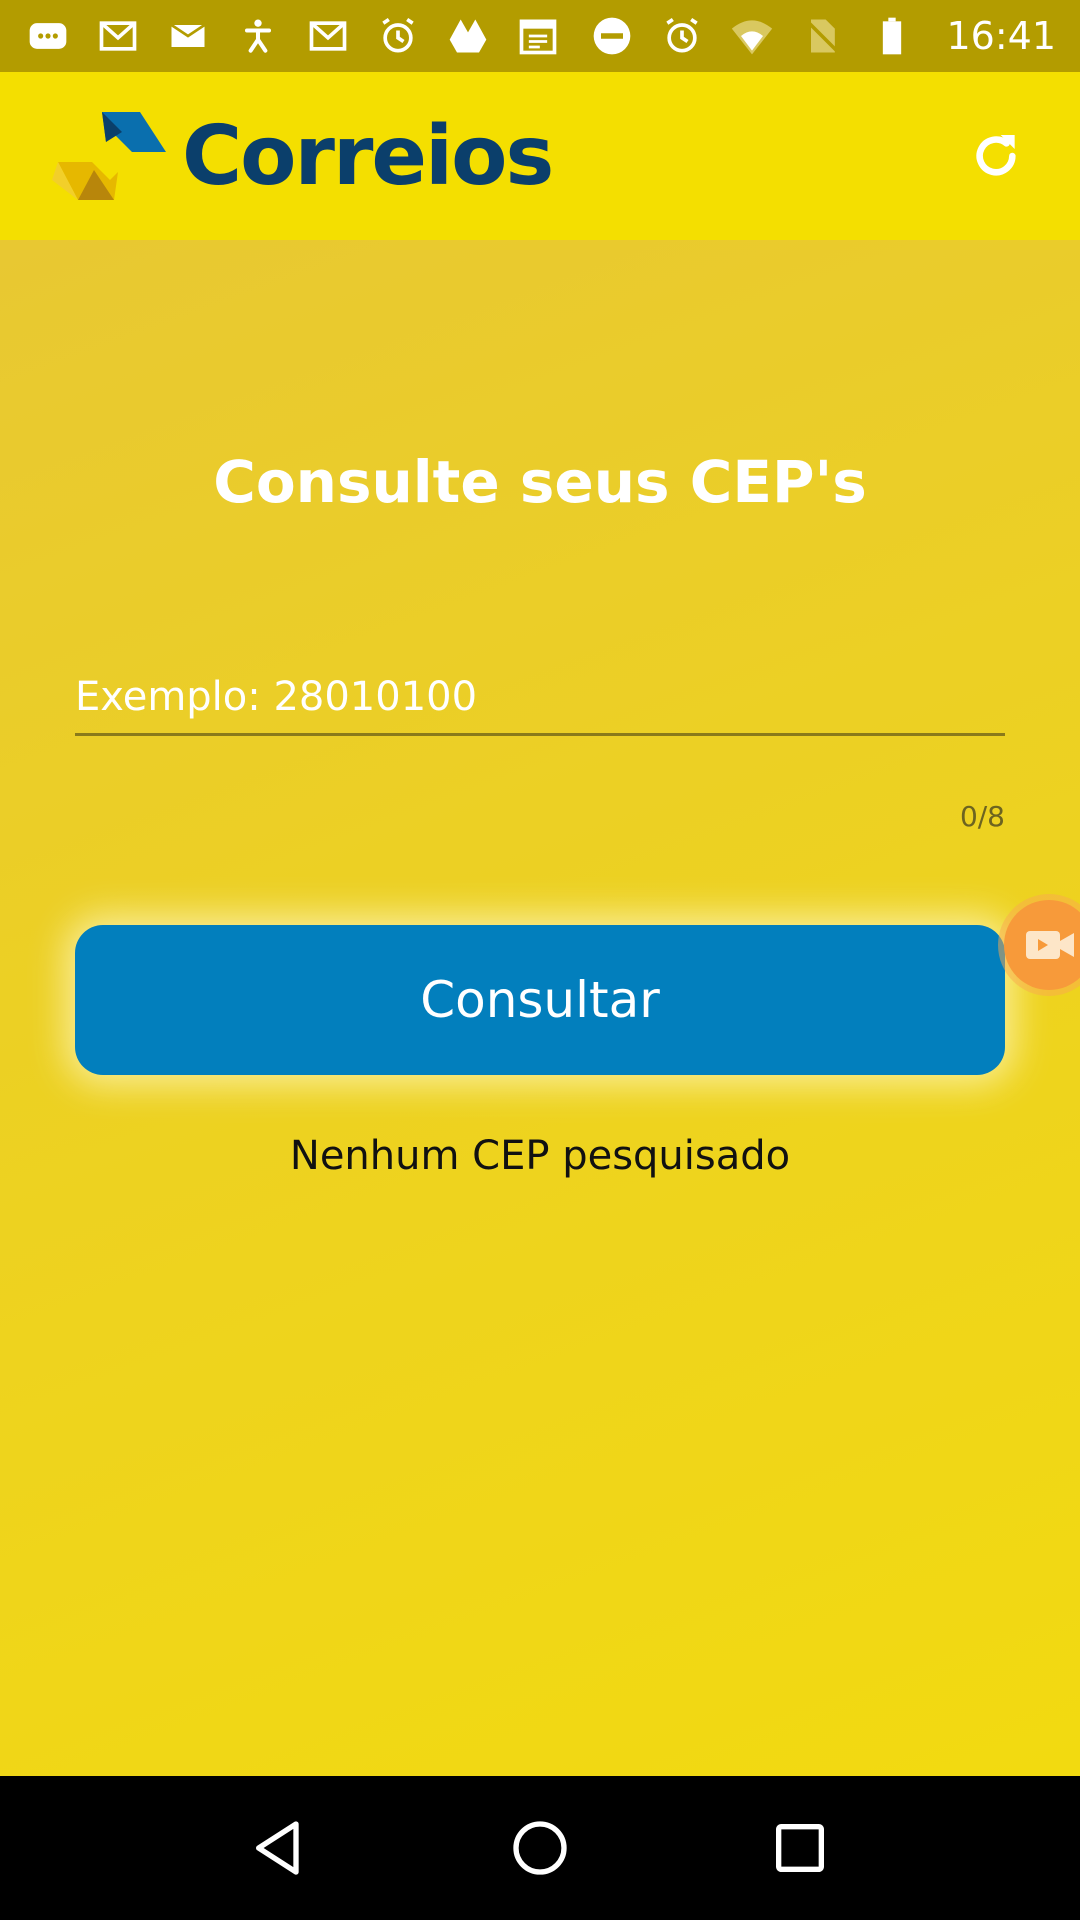 This screenshot has height=1920, width=1080. Describe the element at coordinates (540, 1156) in the screenshot. I see `empty-results-message: Nenhum CEP pesquisado` at that location.